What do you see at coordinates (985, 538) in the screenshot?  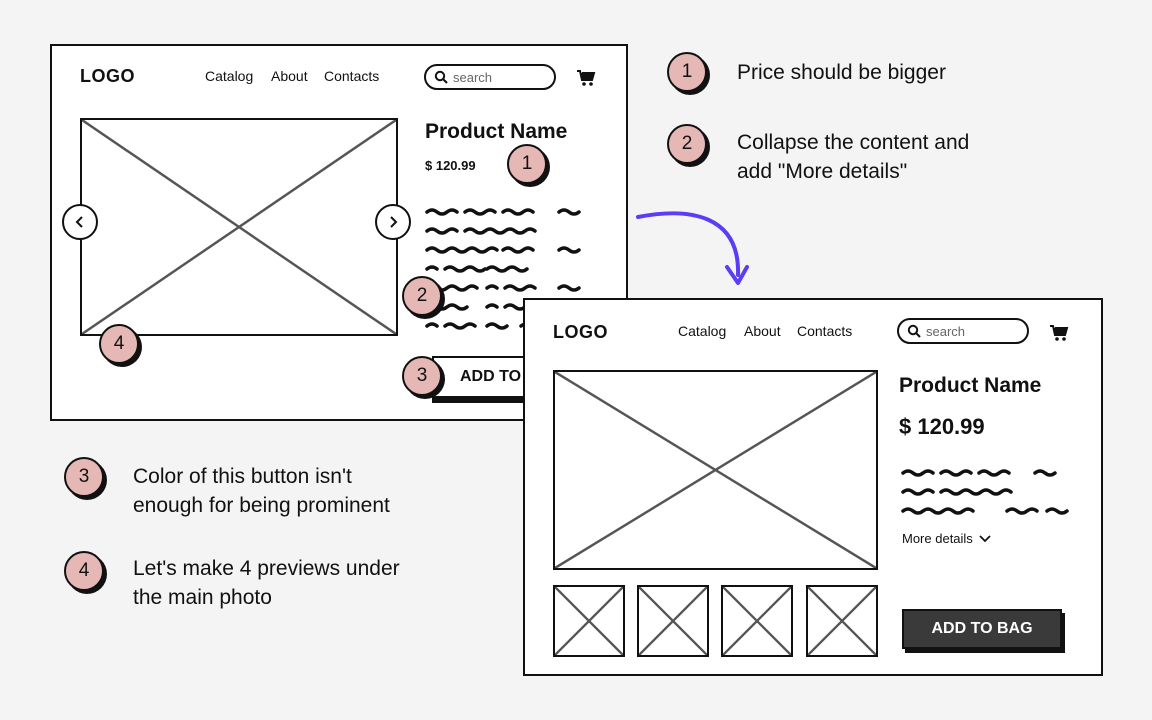 I see `chevron-down-icon` at bounding box center [985, 538].